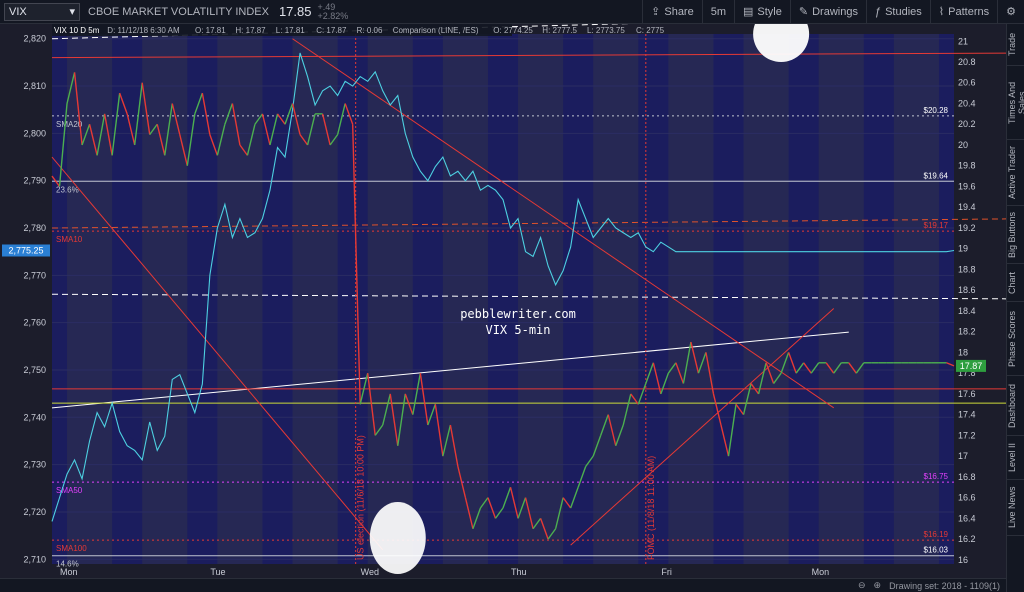 Image resolution: width=1024 pixels, height=592 pixels. Describe the element at coordinates (519, 572) in the screenshot. I see `day-label: Thu` at that location.